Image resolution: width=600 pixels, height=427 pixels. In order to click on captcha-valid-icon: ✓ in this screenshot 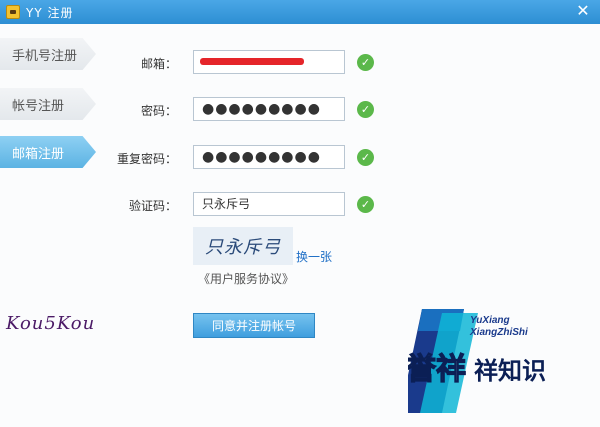, I will do `click(365, 204)`.